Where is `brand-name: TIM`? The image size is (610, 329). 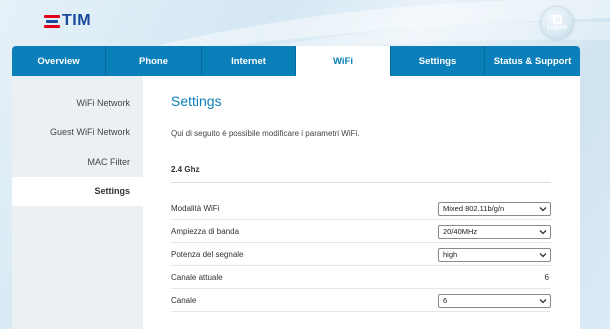
brand-name: TIM is located at coordinates (77, 20).